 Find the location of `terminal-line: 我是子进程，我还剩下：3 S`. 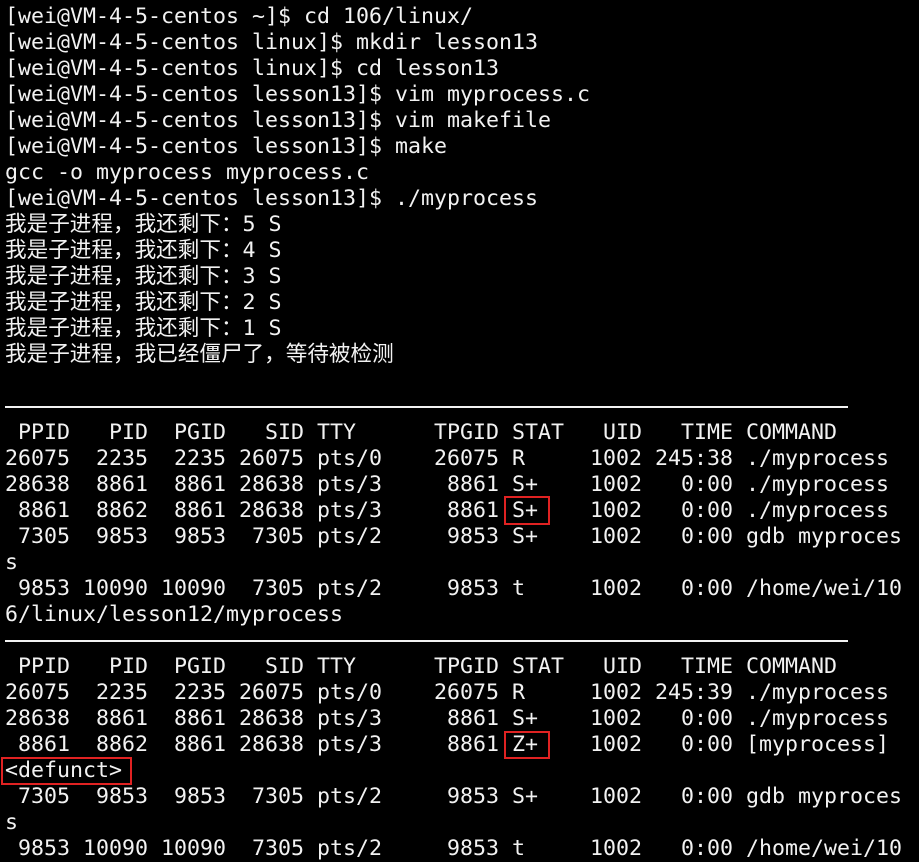

terminal-line: 我是子进程，我还剩下：3 S is located at coordinates (143, 276).